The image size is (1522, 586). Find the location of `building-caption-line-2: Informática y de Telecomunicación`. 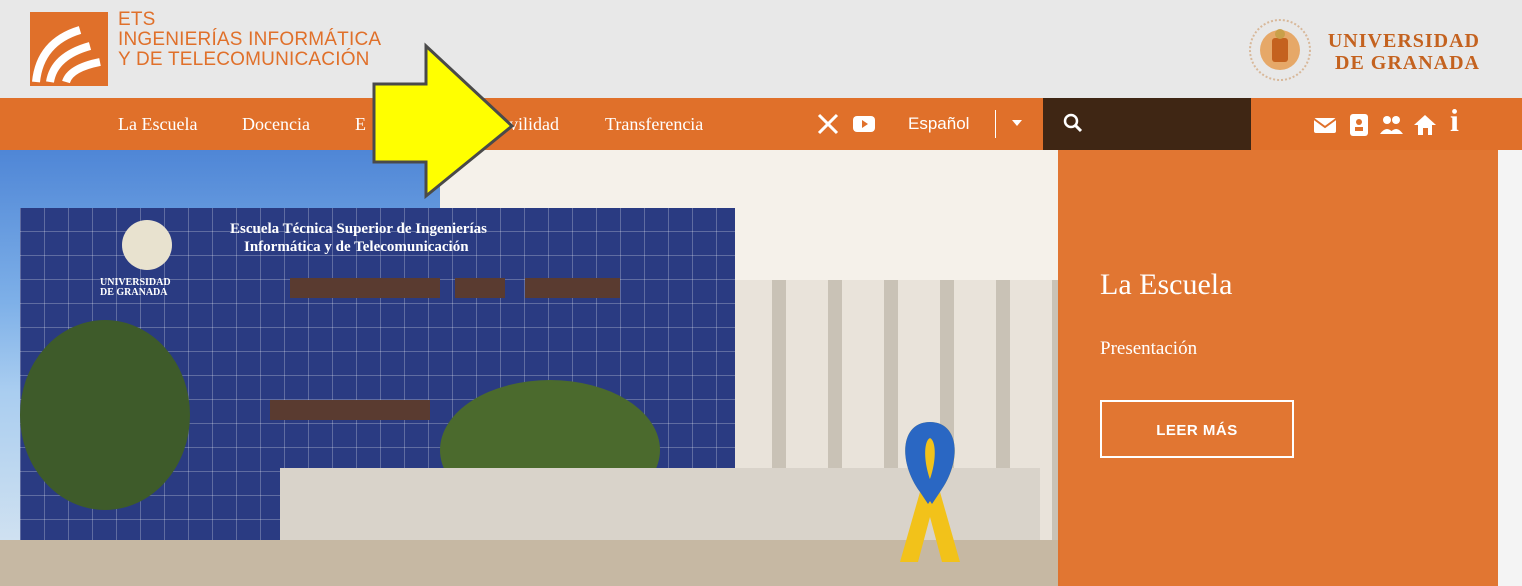

building-caption-line-2: Informática y de Telecomunicación is located at coordinates (356, 247).